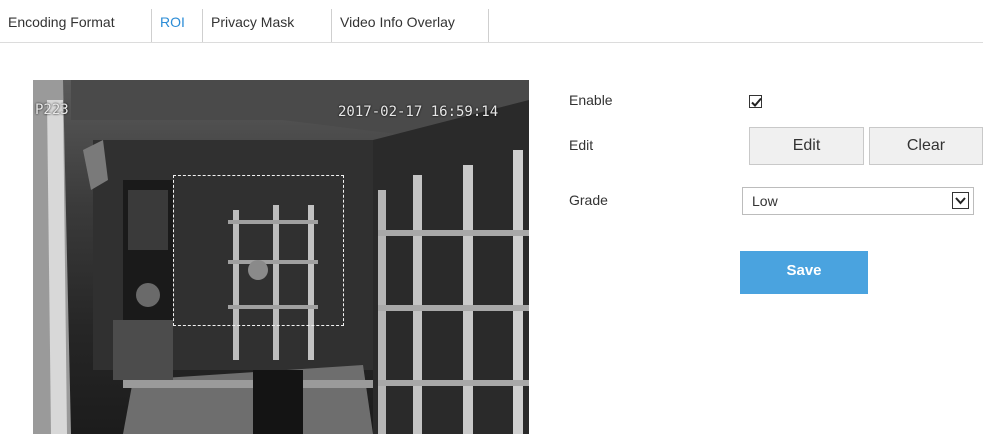 This screenshot has height=434, width=983. Describe the element at coordinates (804, 272) in the screenshot. I see `save-button: Save` at that location.